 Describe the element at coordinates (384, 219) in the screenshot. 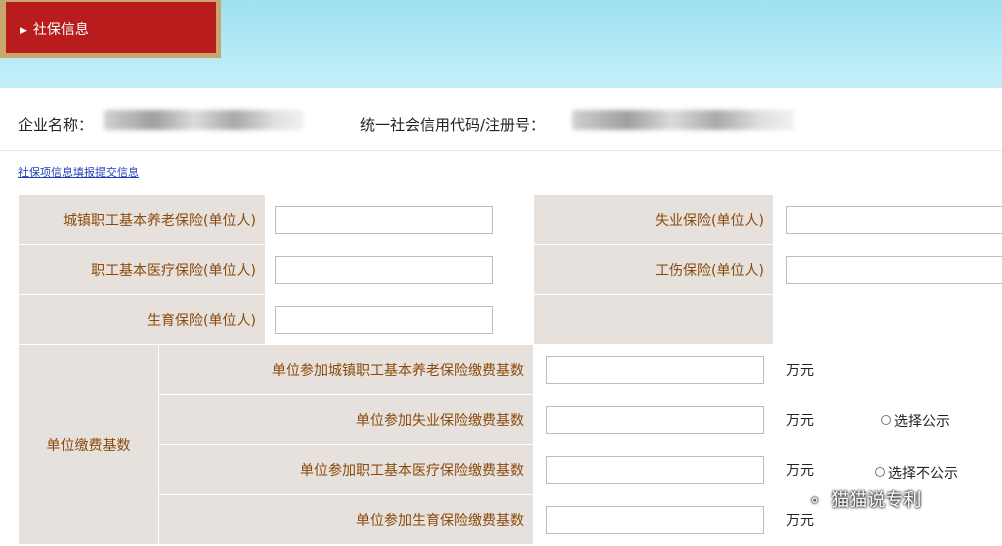

I see `pension-input` at that location.